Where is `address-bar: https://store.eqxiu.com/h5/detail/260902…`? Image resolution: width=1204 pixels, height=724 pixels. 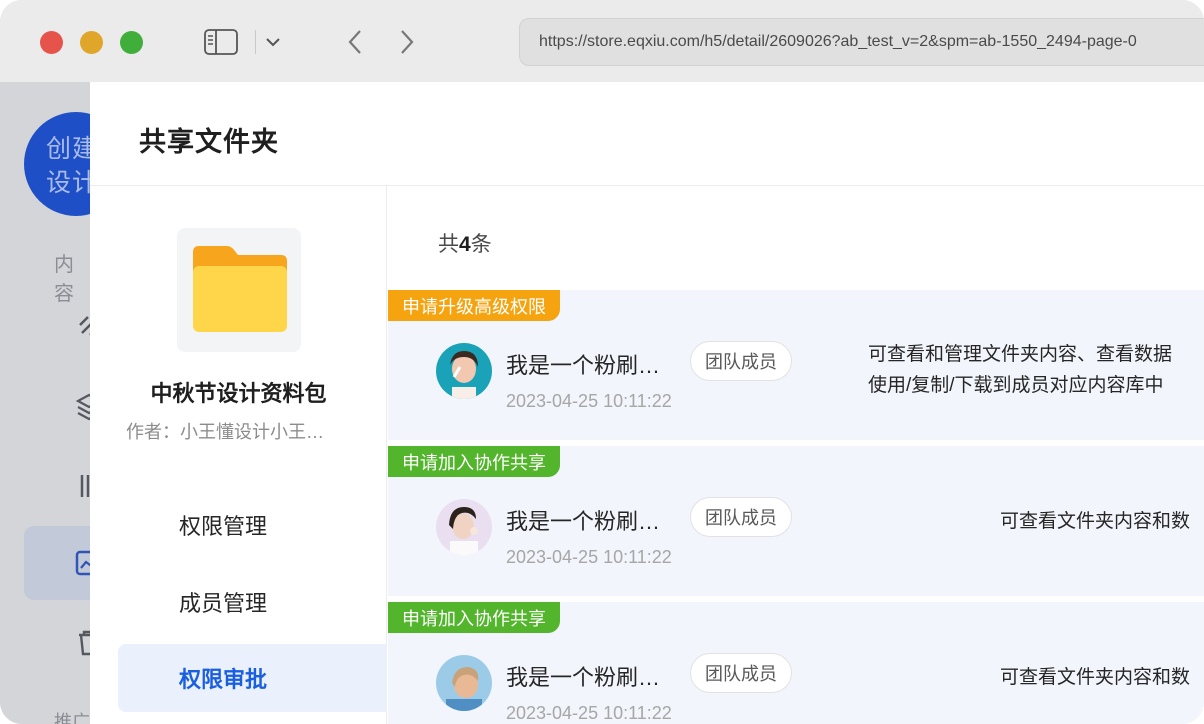 address-bar: https://store.eqxiu.com/h5/detail/260902… is located at coordinates (861, 42).